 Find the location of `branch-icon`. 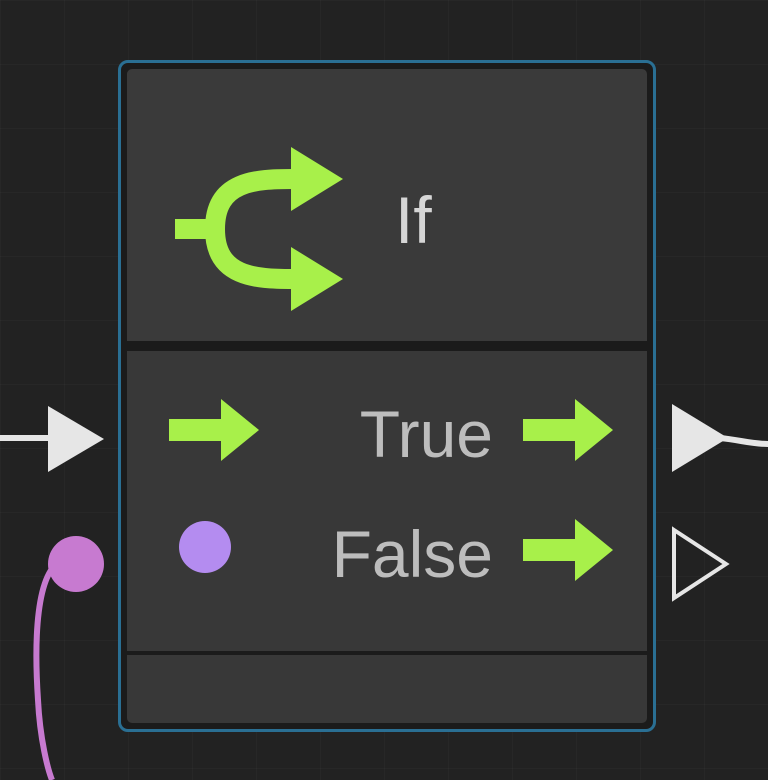

branch-icon is located at coordinates (259, 229).